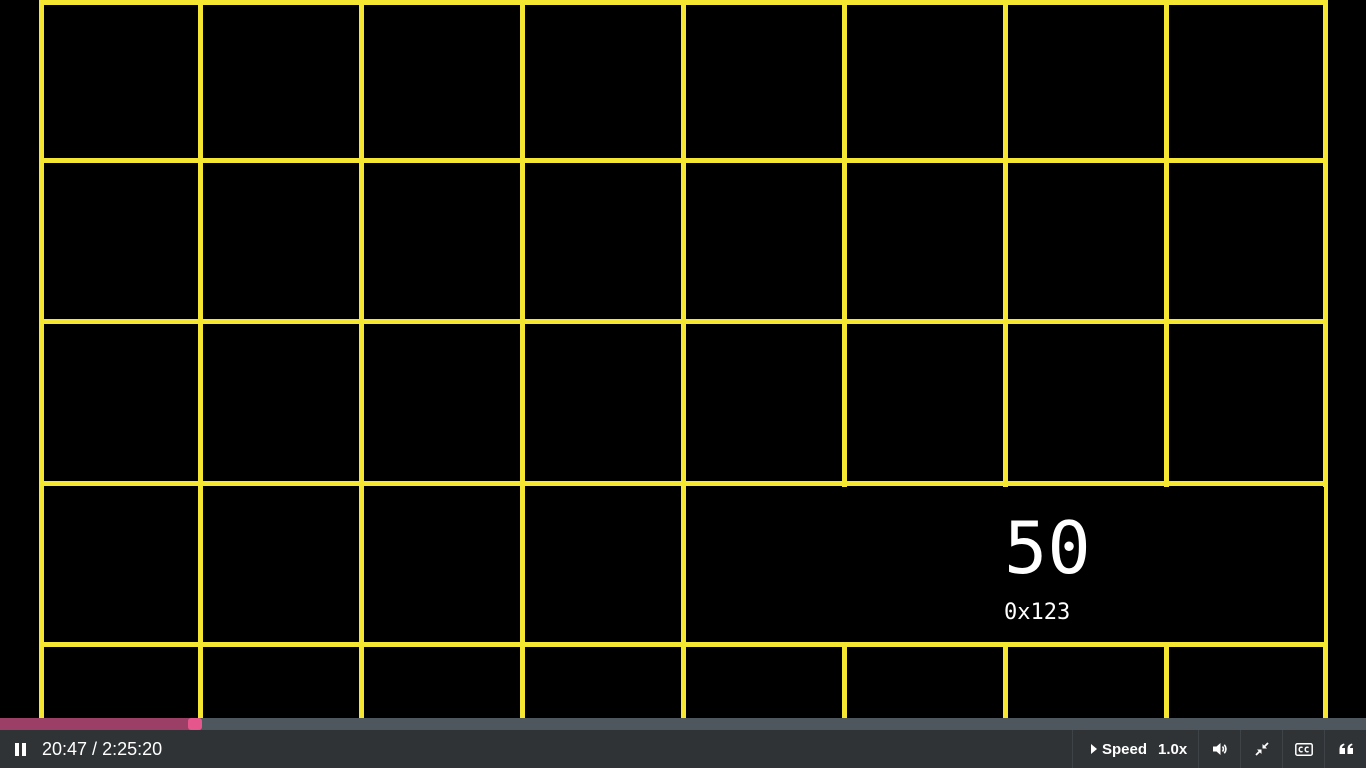 This screenshot has width=1366, height=768. What do you see at coordinates (97, 724) in the screenshot?
I see `progress-played` at bounding box center [97, 724].